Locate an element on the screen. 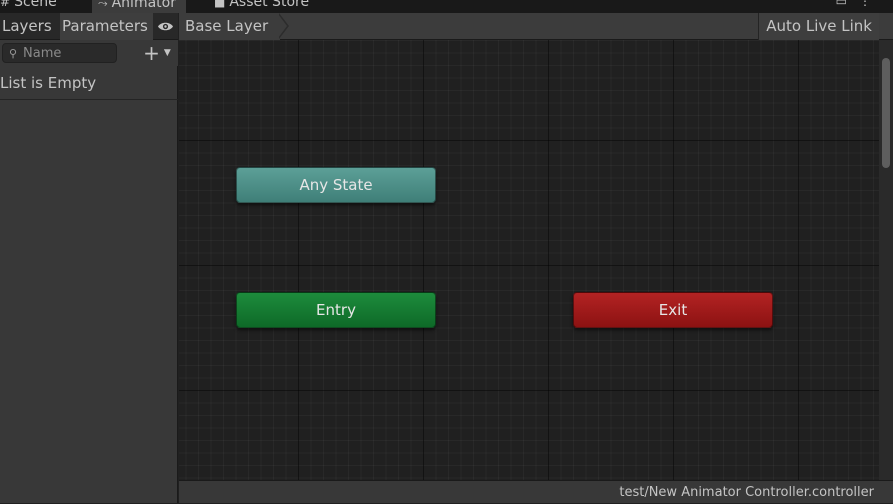  entry-node: Entry is located at coordinates (336, 310).